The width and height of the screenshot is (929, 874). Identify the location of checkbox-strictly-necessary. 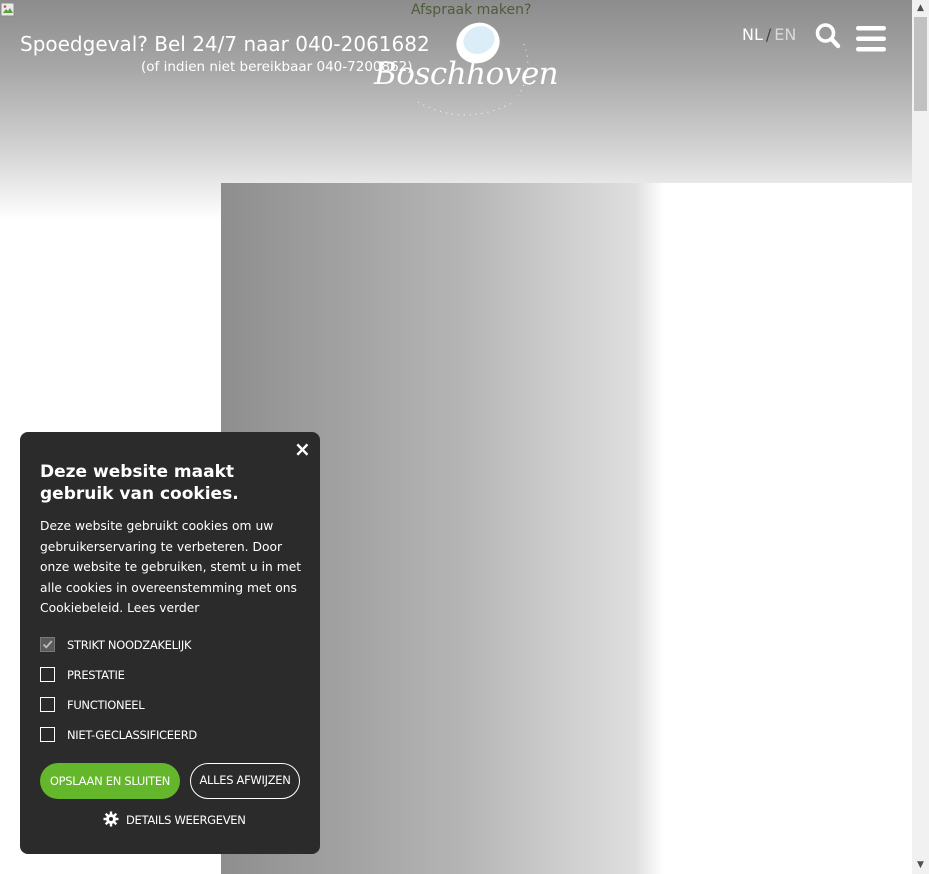
(47, 644).